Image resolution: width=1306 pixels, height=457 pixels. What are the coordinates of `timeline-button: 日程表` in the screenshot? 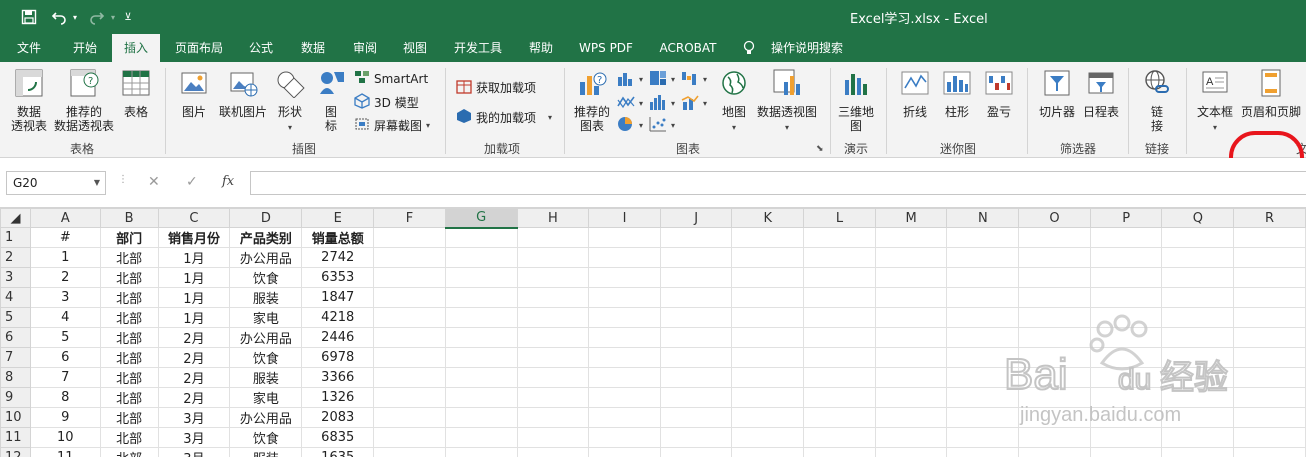 It's located at (1101, 93).